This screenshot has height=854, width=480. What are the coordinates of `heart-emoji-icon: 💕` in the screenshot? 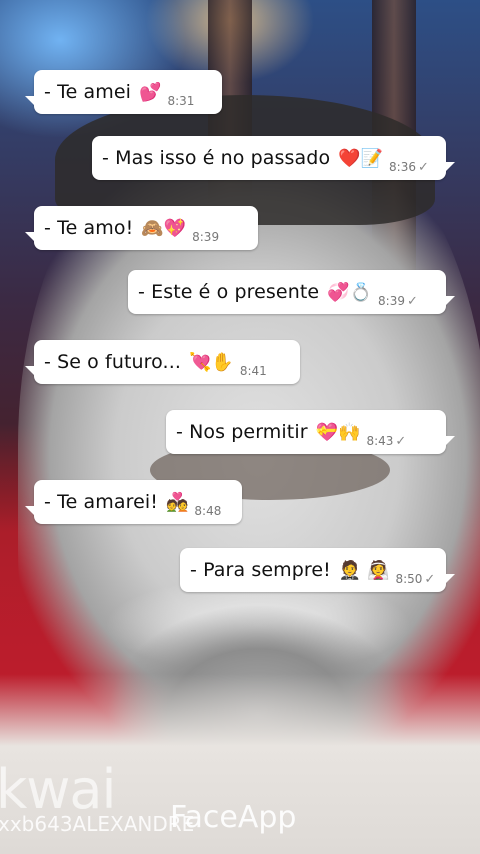 It's located at (150, 92).